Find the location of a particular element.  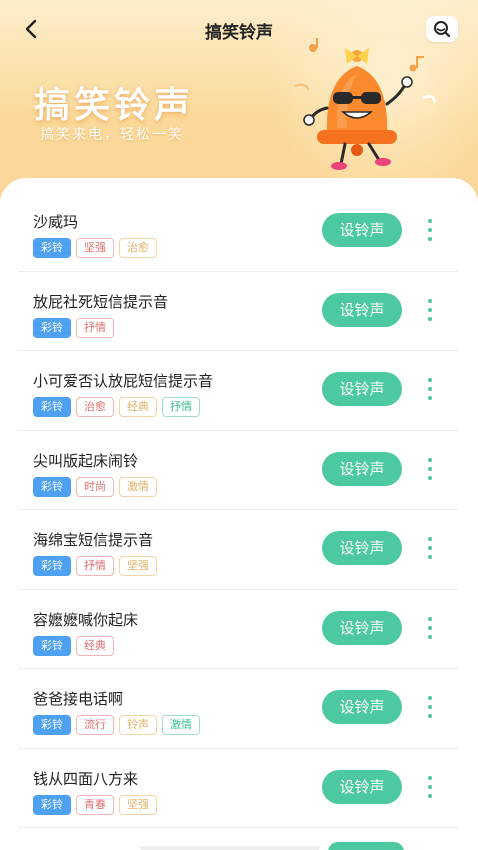

banner-subtitle: 搞笑来电，轻松一笑 is located at coordinates (112, 135).